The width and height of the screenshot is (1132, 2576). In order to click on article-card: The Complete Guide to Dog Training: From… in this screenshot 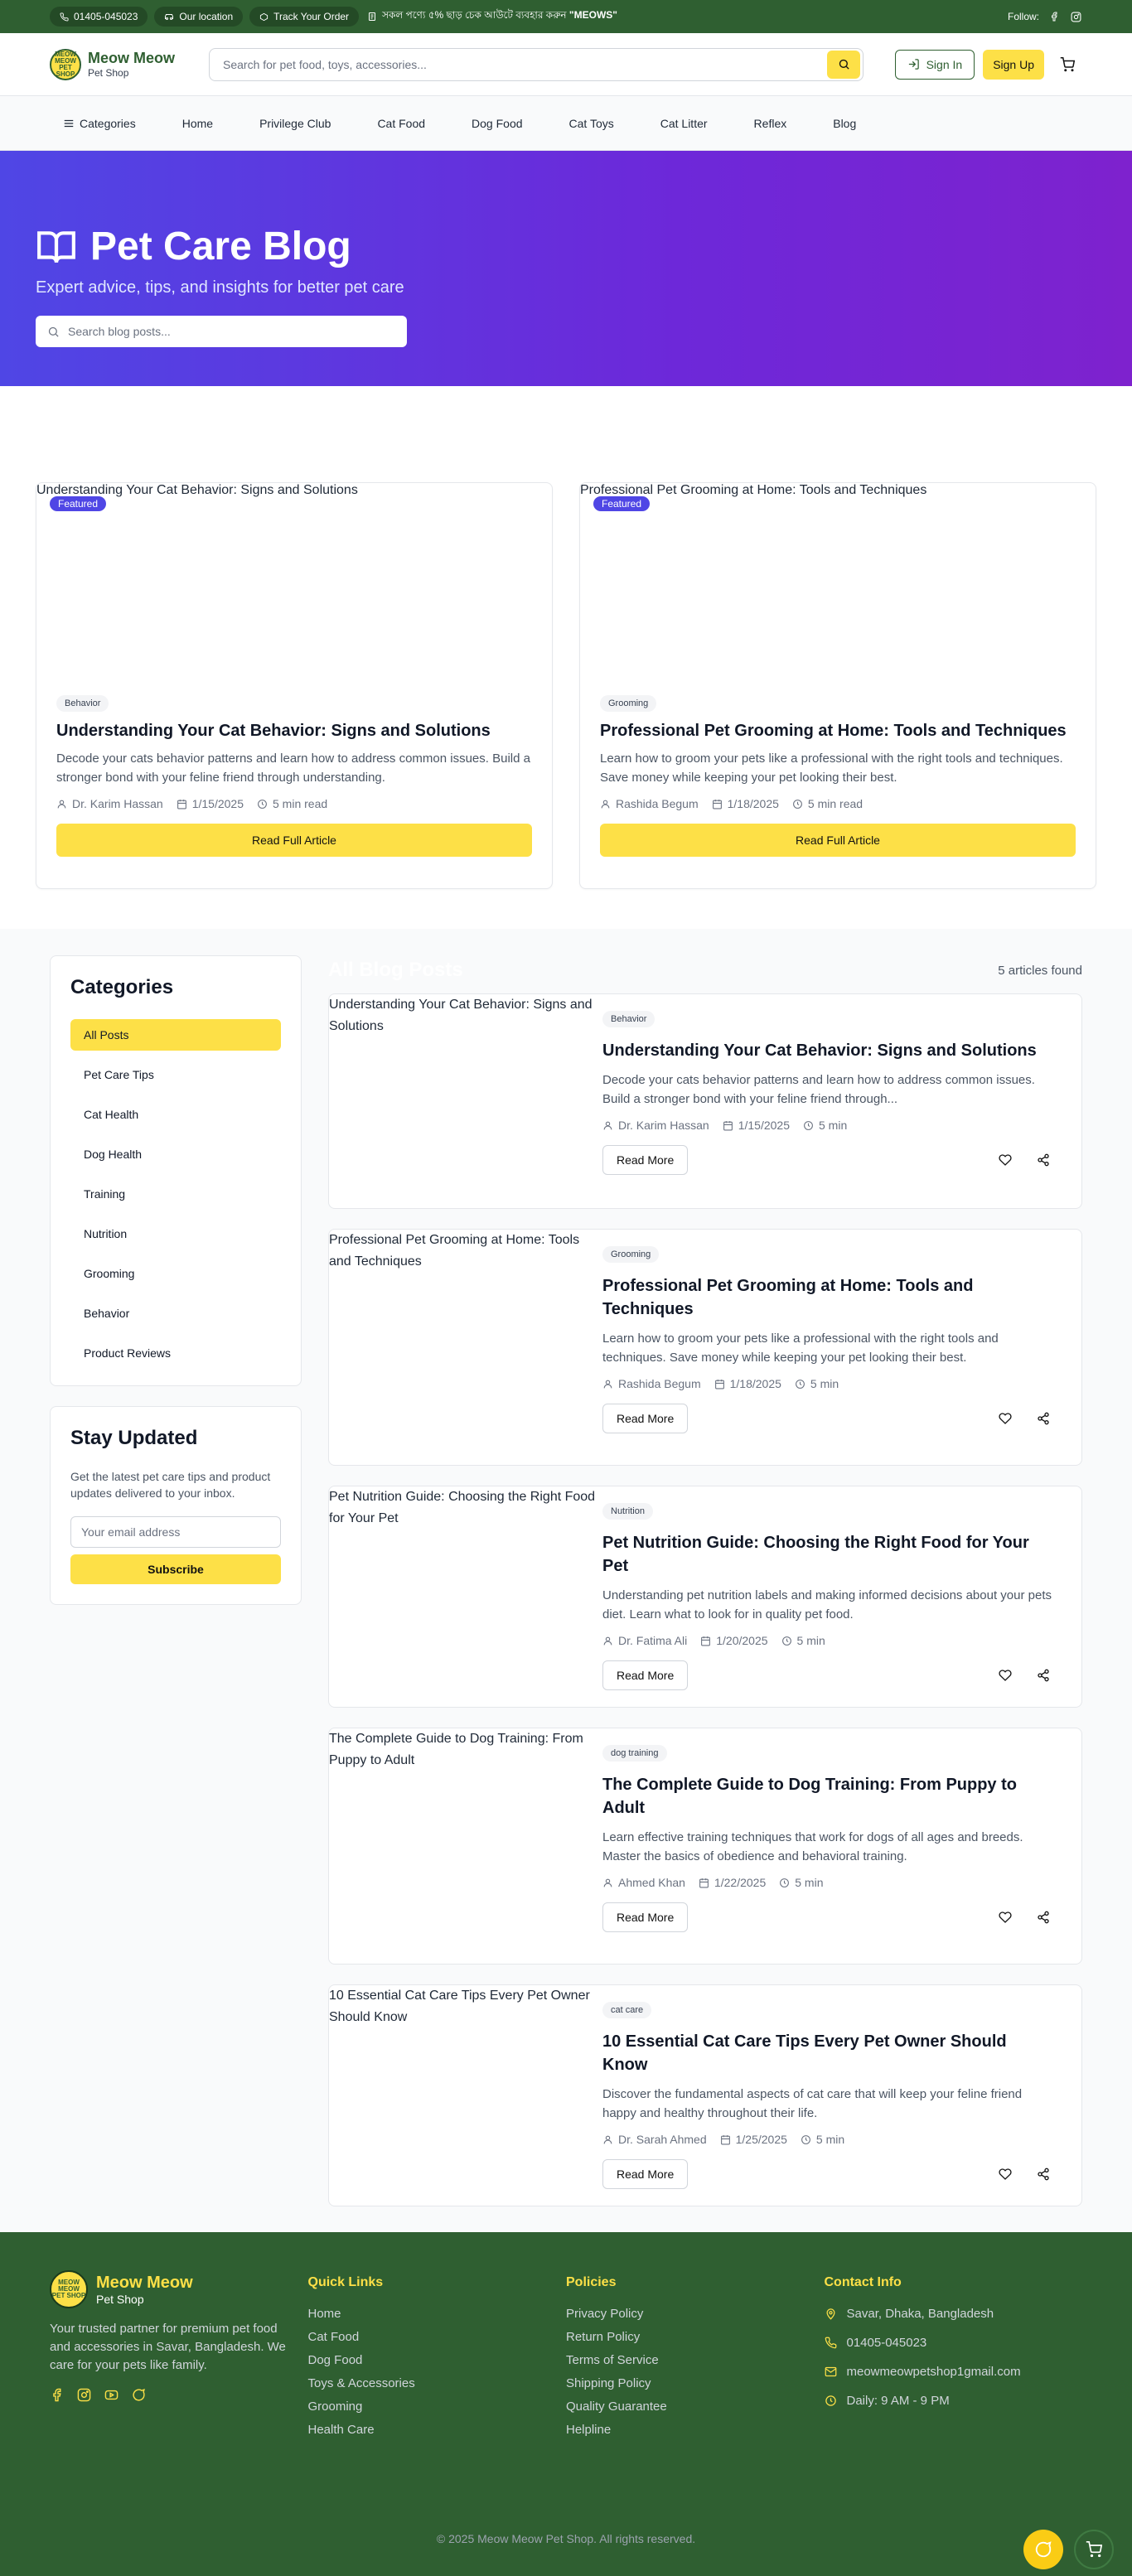, I will do `click(705, 1846)`.